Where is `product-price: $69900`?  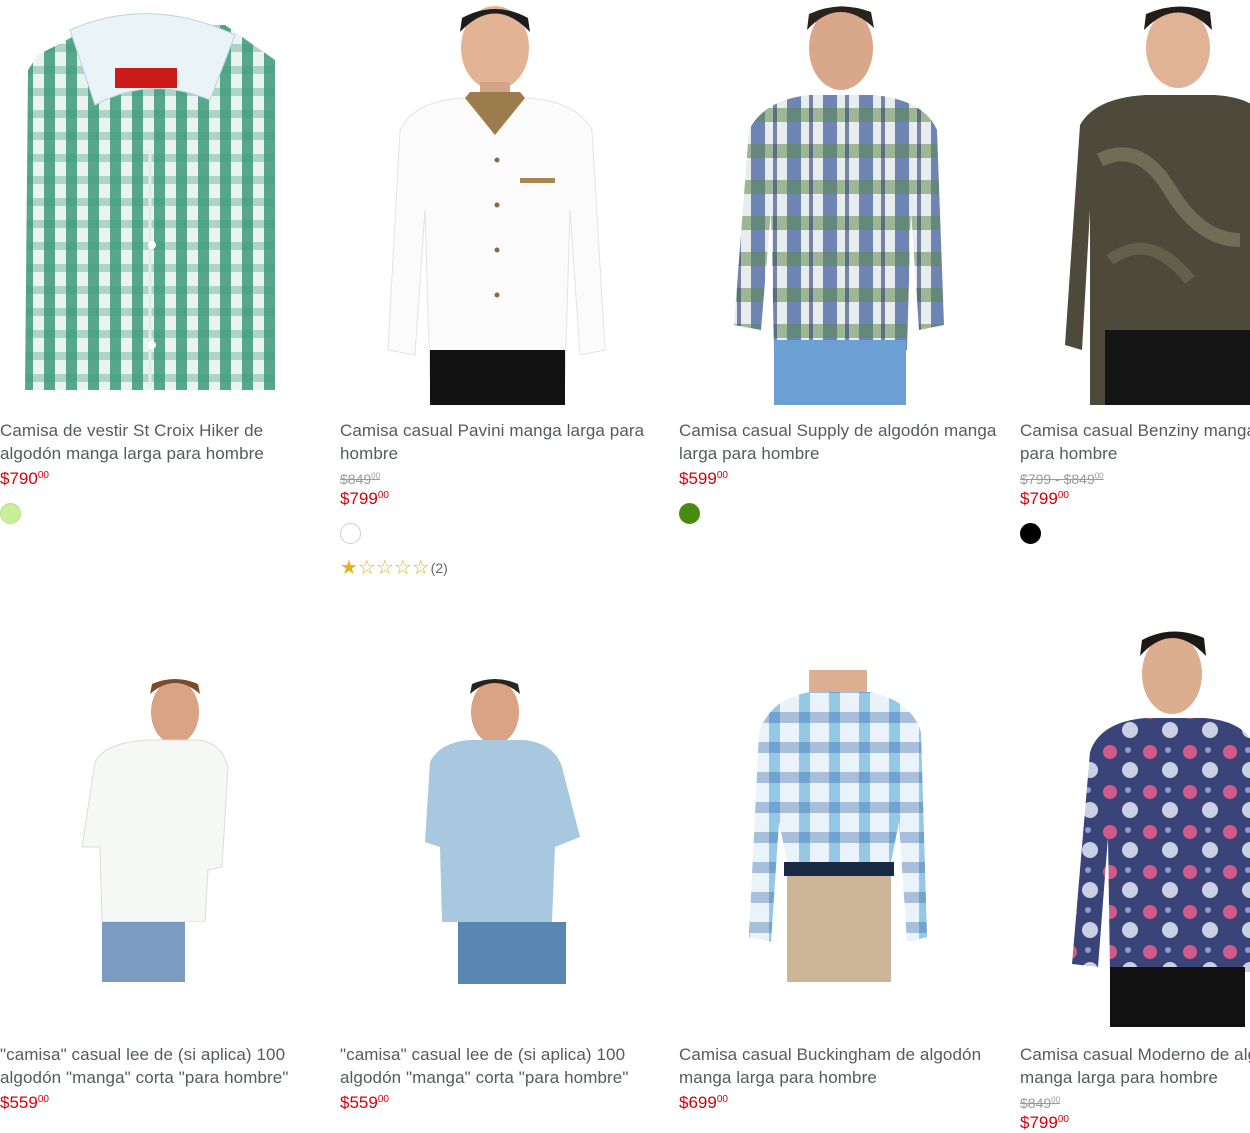
product-price: $69900 is located at coordinates (703, 1102).